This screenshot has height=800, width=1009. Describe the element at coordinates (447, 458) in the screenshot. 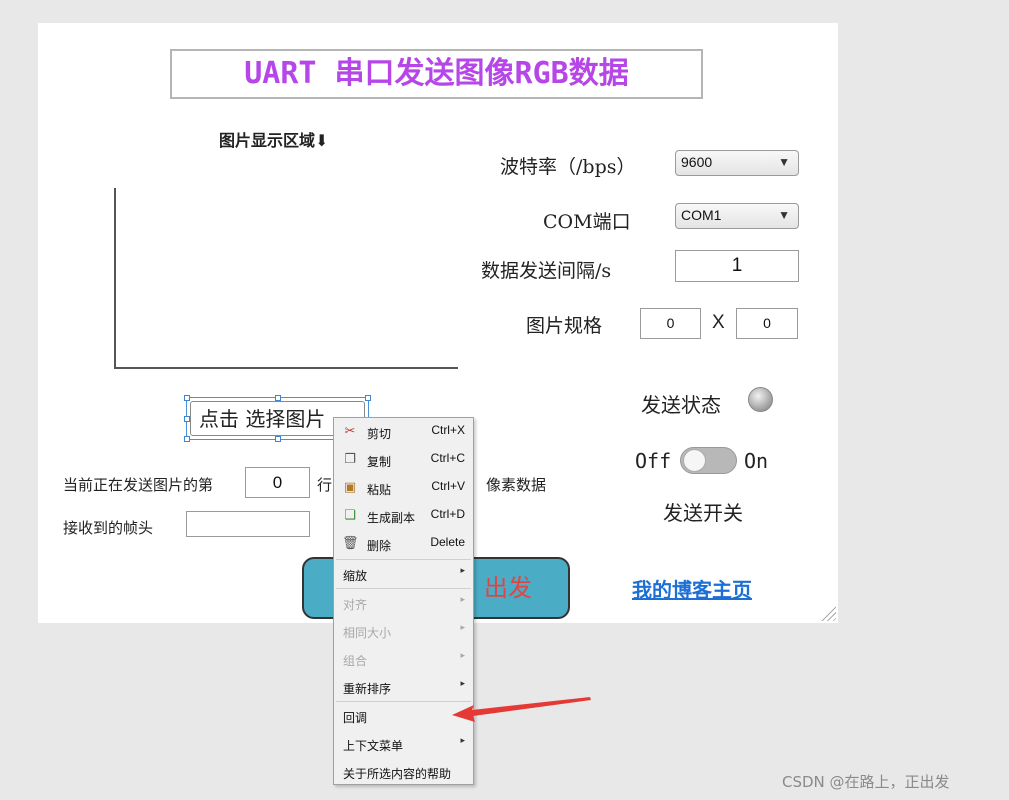

I see `menu-item-shortcut: Ctrl+C` at that location.